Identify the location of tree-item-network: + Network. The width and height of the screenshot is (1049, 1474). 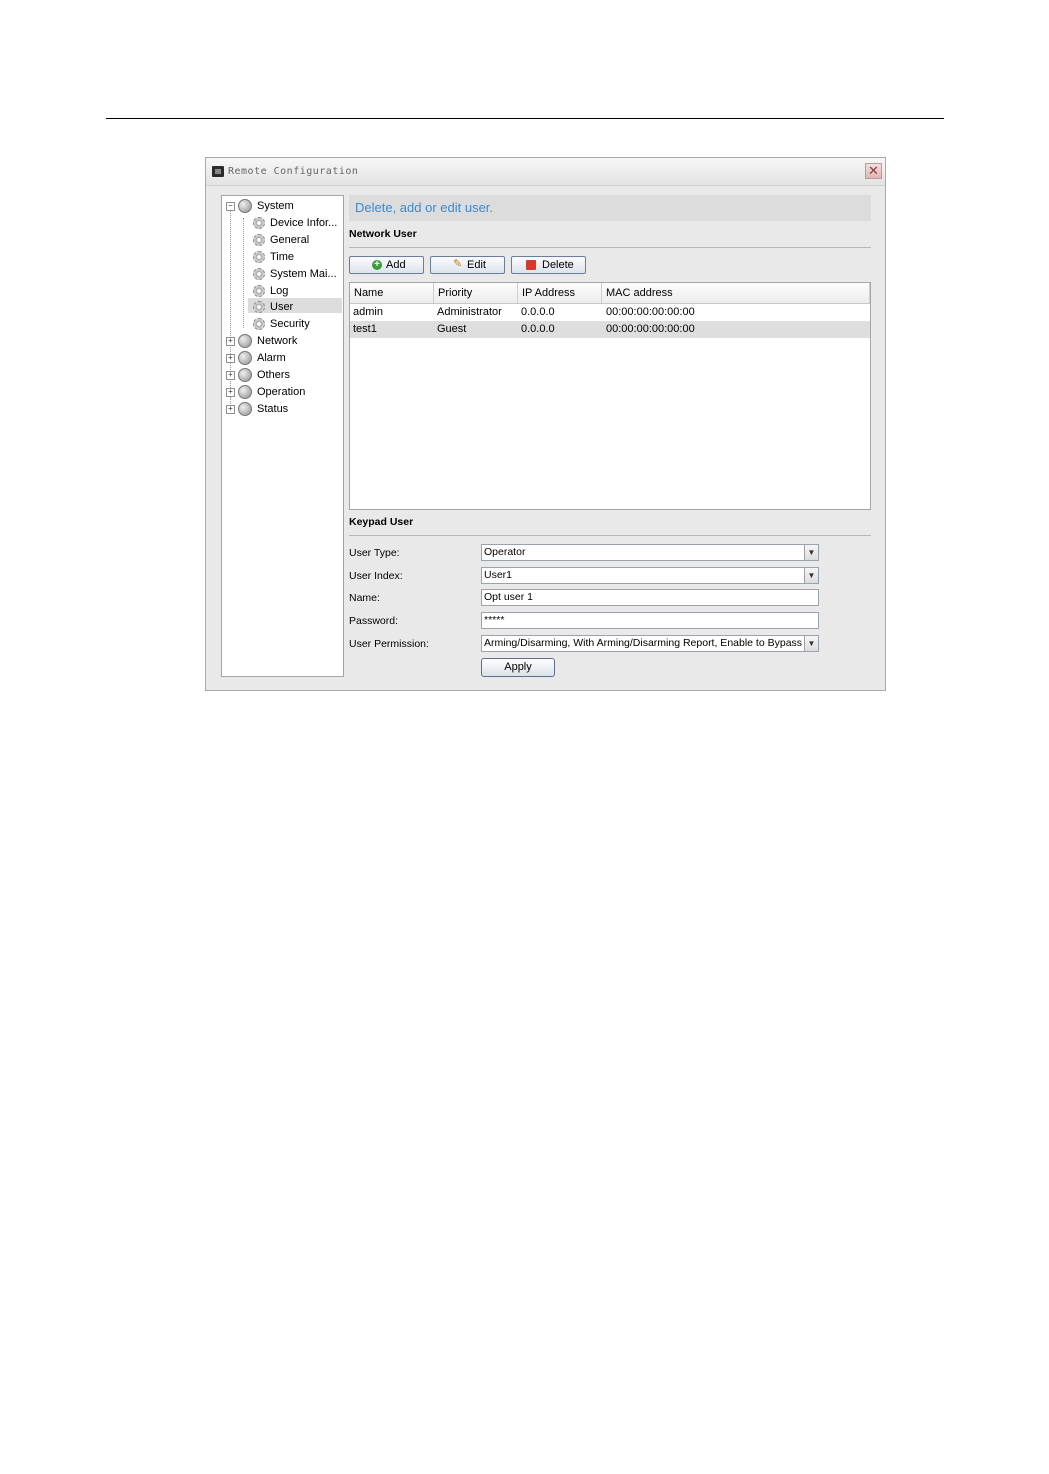
(282, 341).